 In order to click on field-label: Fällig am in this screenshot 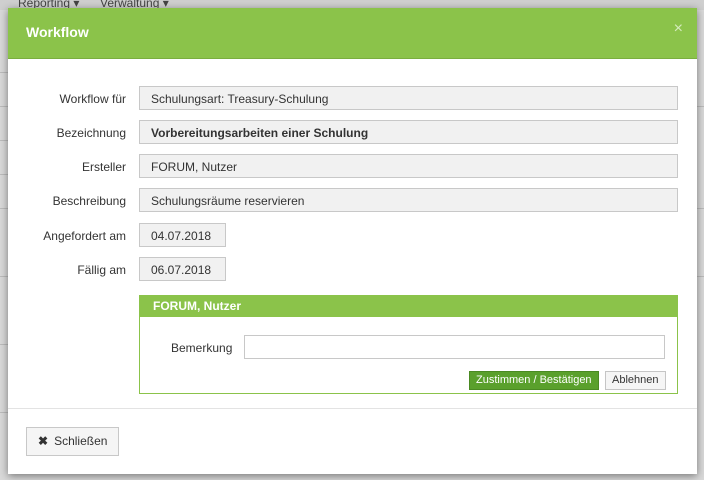, I will do `click(101, 270)`.